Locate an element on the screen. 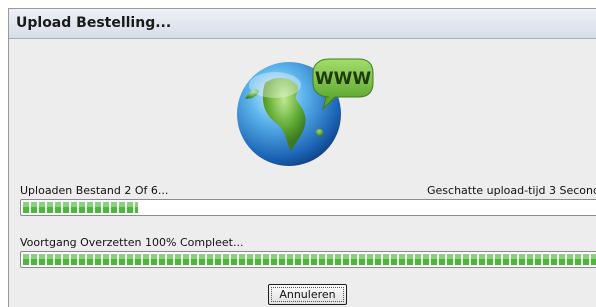 This screenshot has width=596, height=307. file-progress-bar is located at coordinates (308, 207).